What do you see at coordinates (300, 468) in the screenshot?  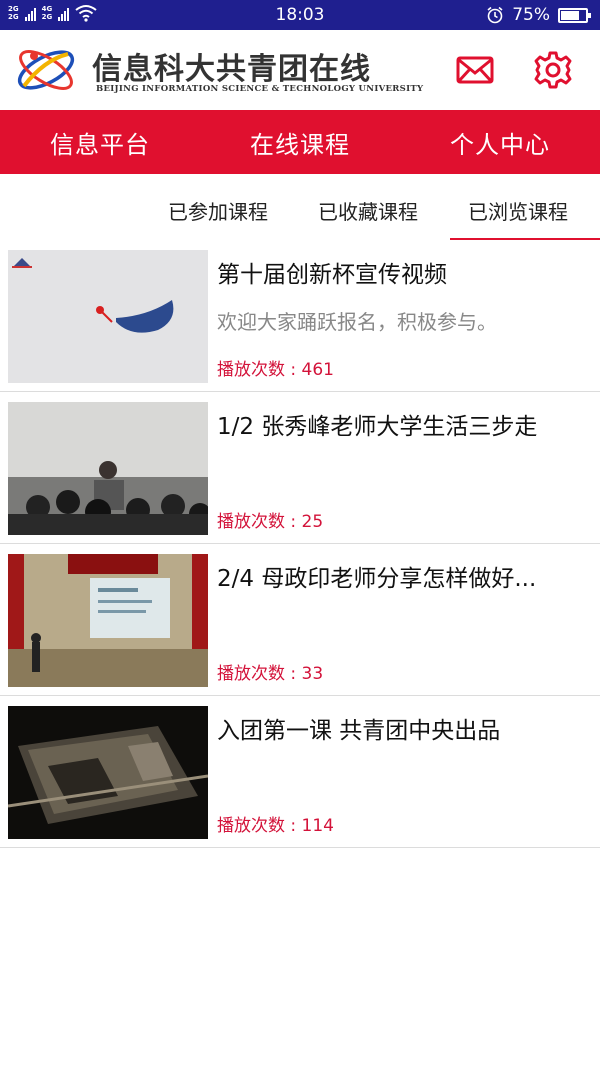 I see `list-item: 1/2 张秀峰老师大学生活三步走 播放次数 : 25` at bounding box center [300, 468].